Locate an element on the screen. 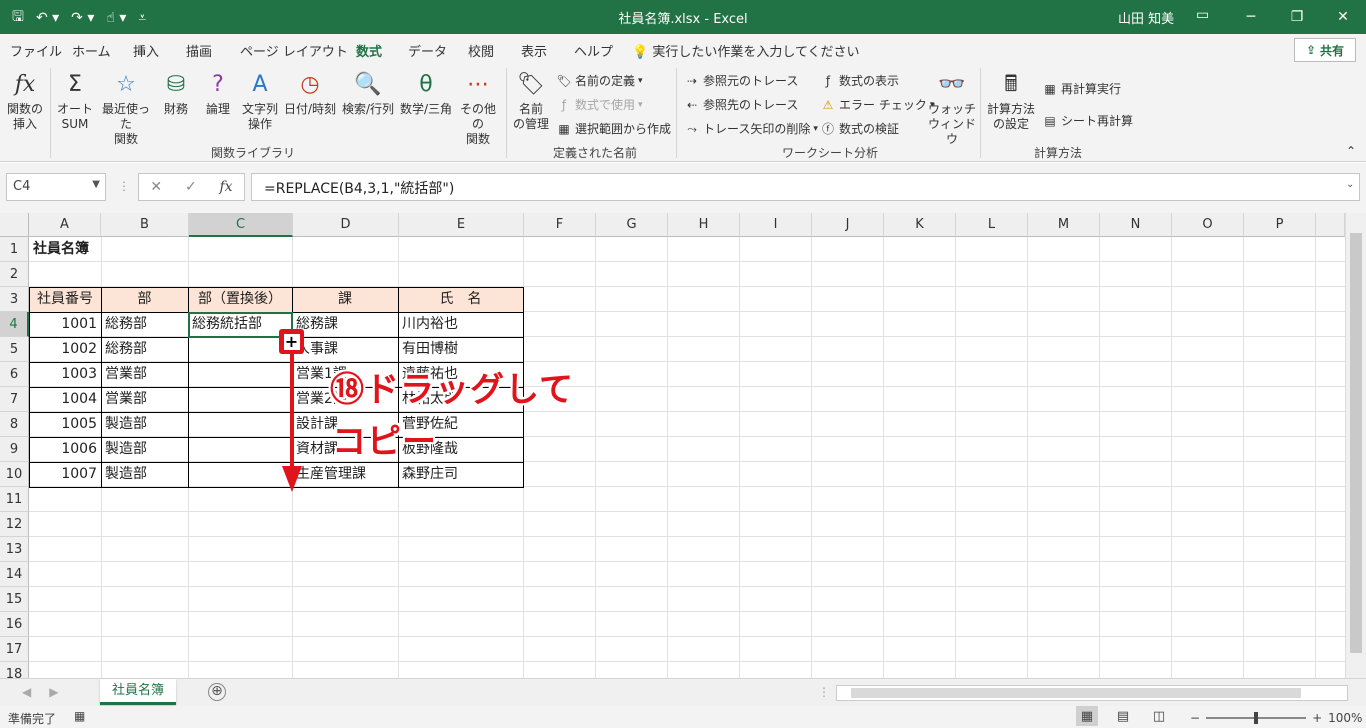  close-button: ✕ is located at coordinates (1343, 17).